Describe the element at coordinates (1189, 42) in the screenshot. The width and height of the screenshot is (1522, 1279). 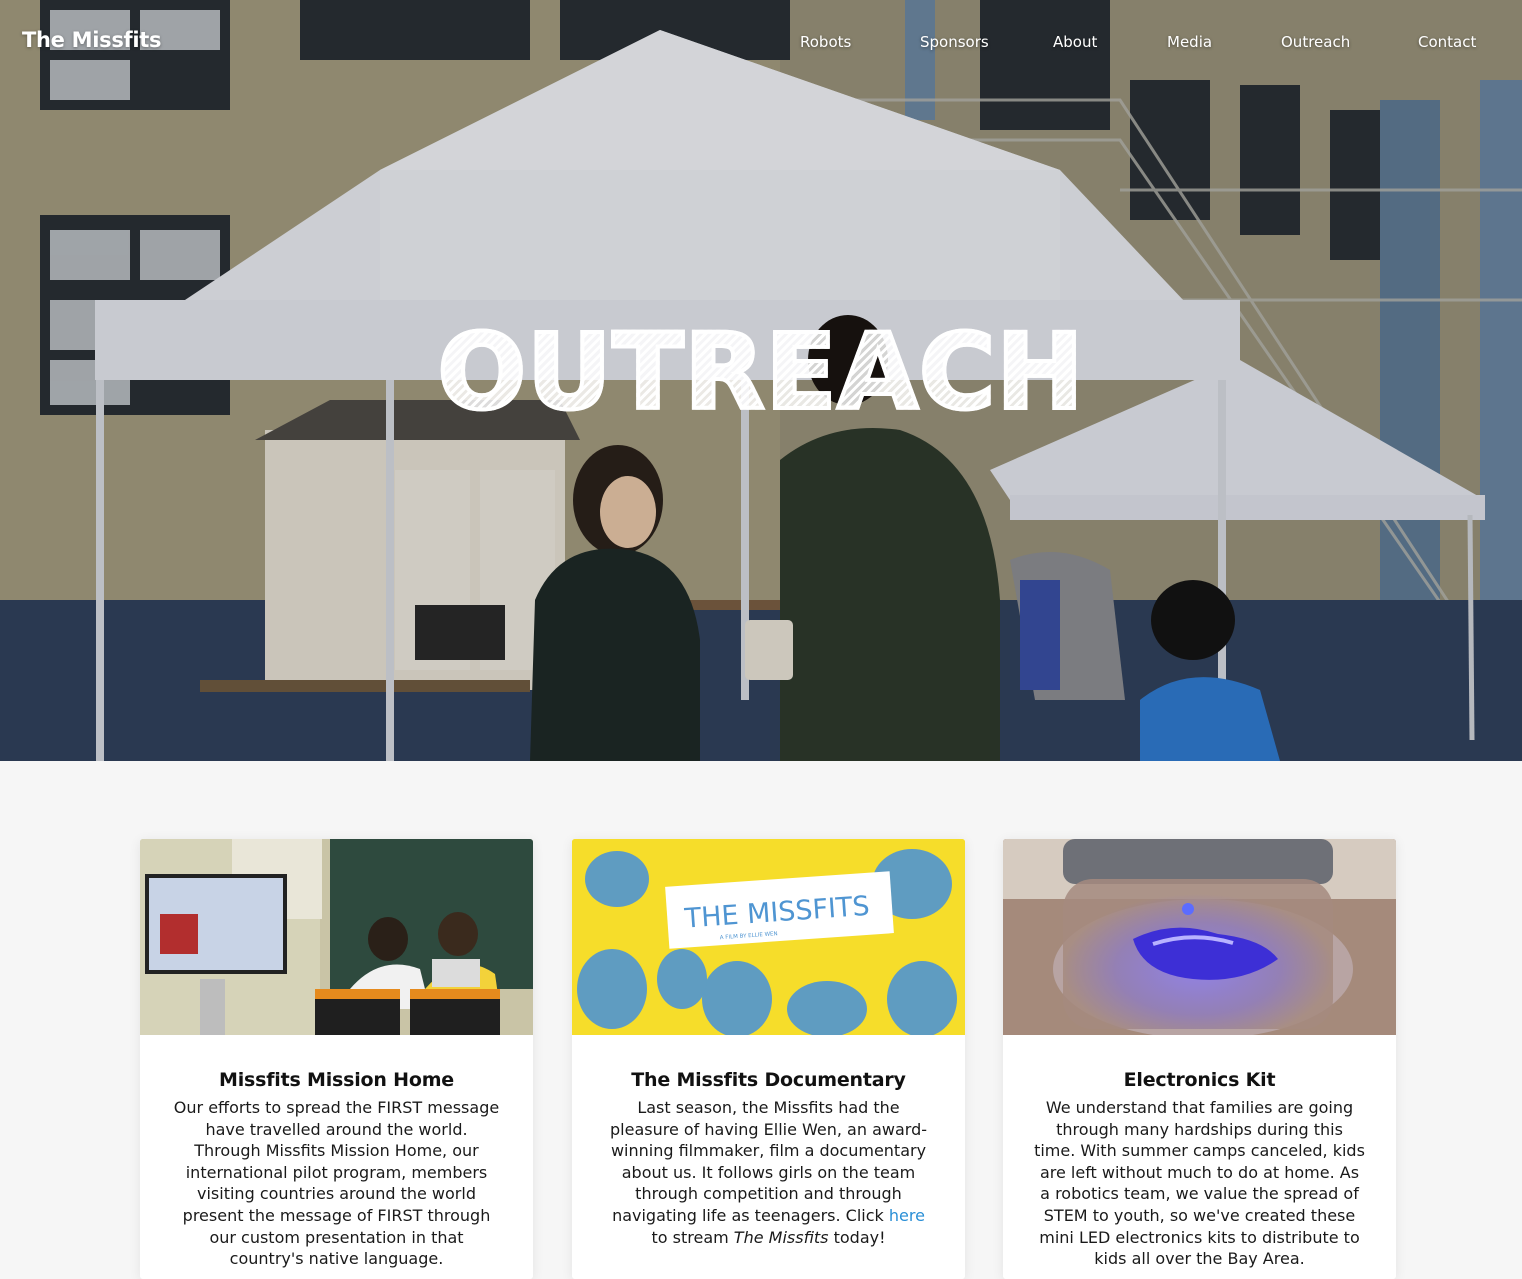
I see `nav-item-media: Media` at that location.